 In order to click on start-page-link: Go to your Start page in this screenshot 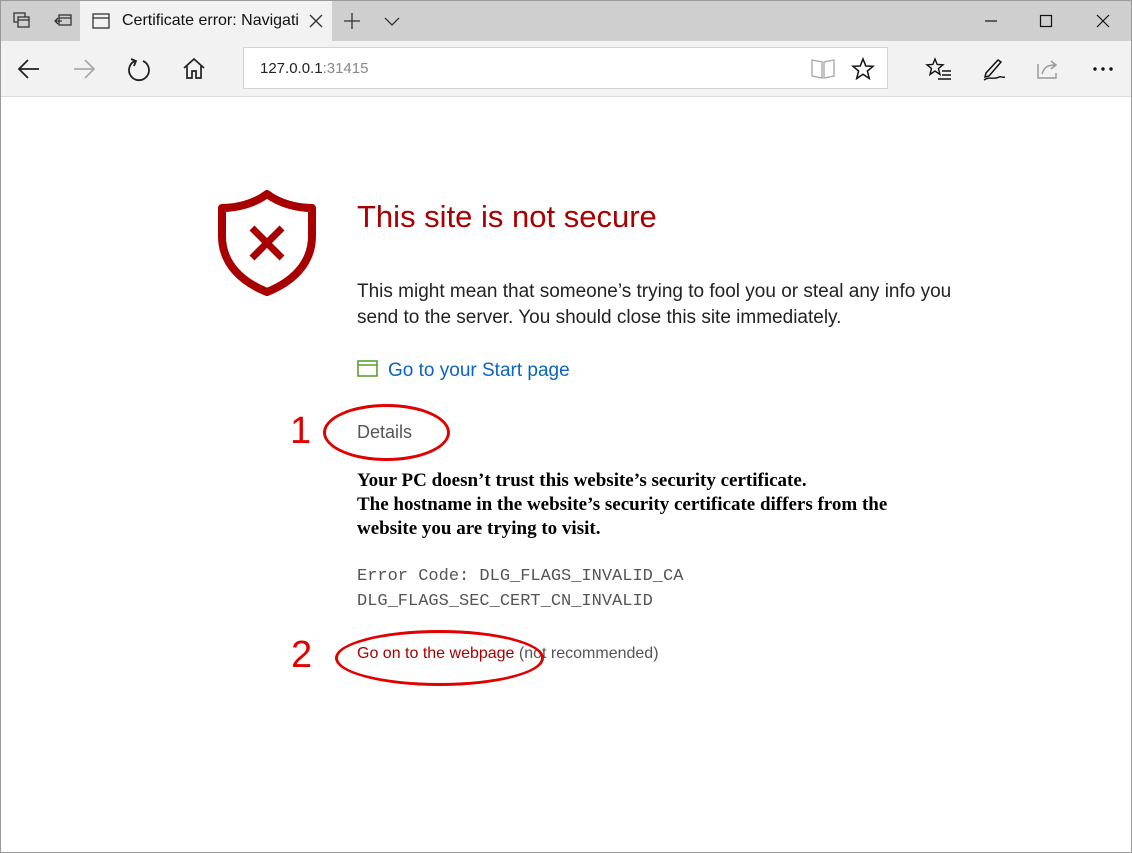, I will do `click(463, 371)`.